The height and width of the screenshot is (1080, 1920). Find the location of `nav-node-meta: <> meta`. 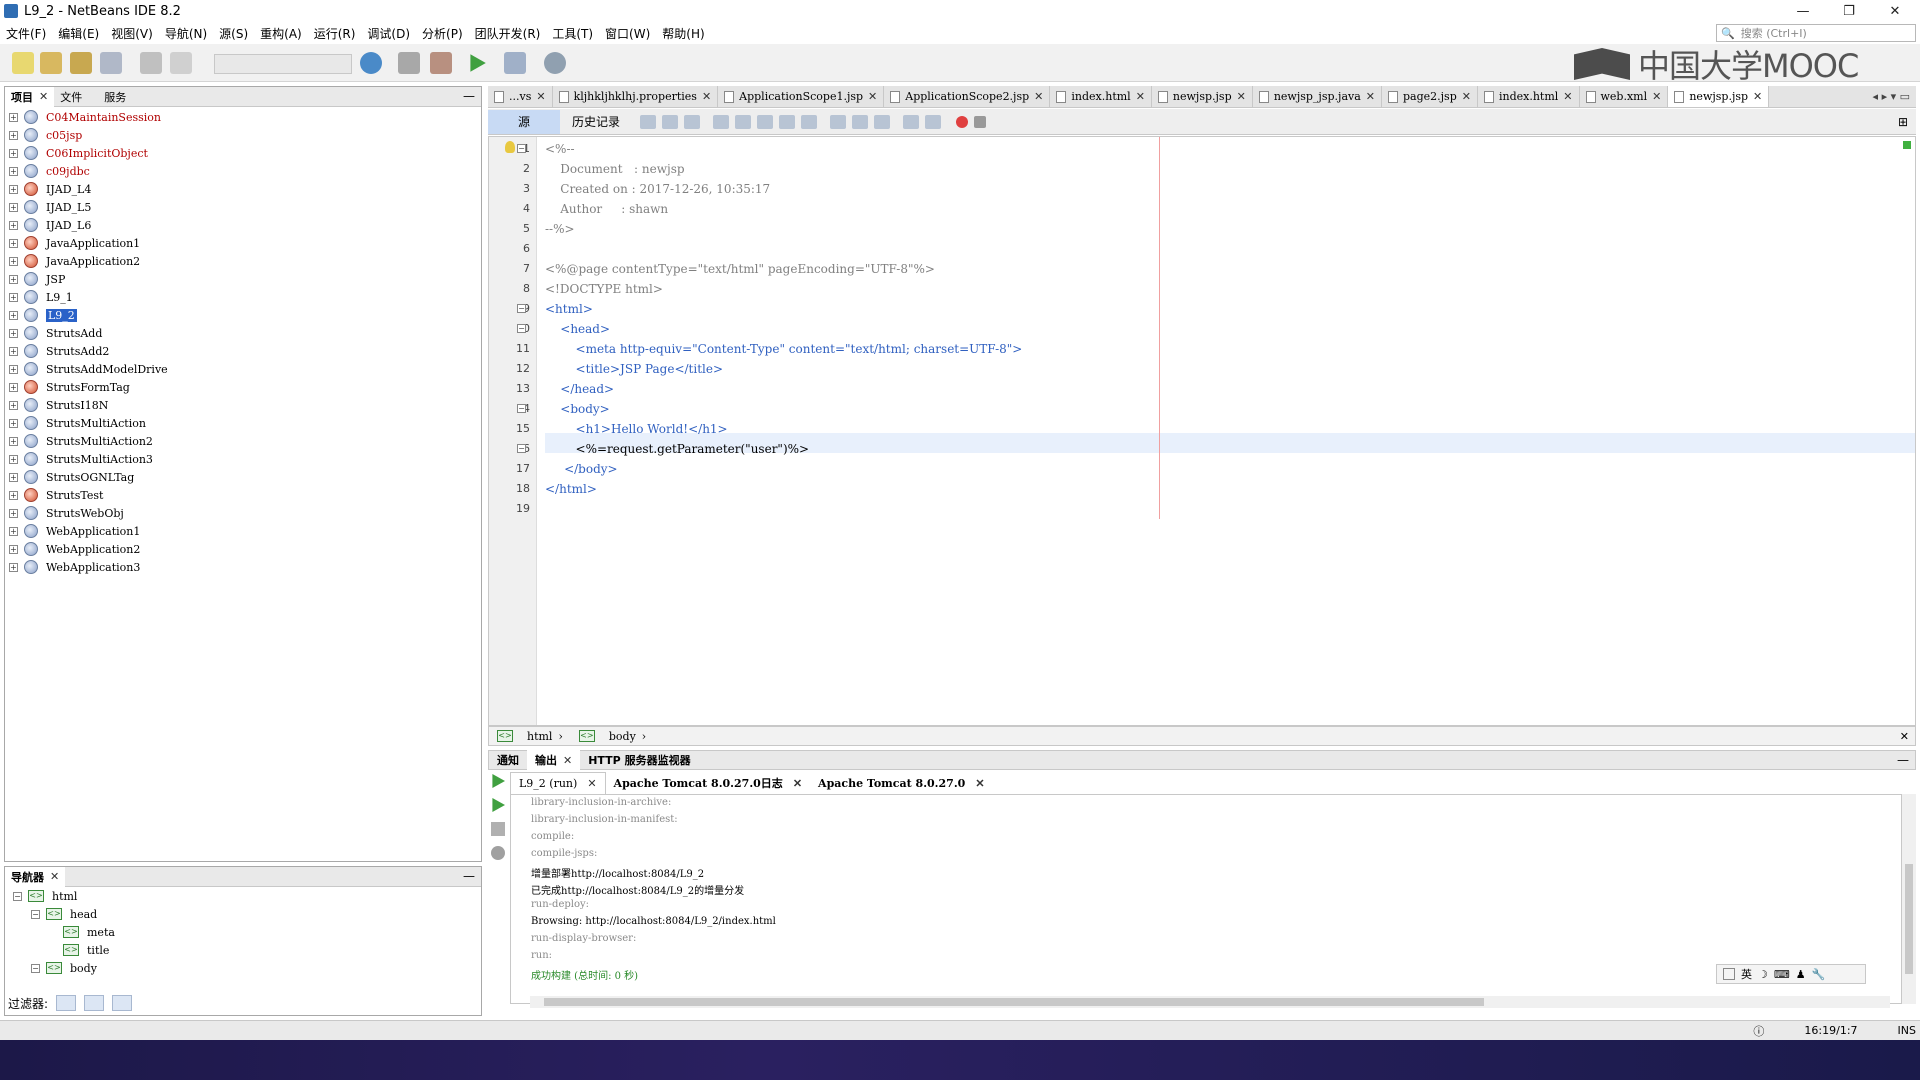

nav-node-meta: <> meta is located at coordinates (243, 932).